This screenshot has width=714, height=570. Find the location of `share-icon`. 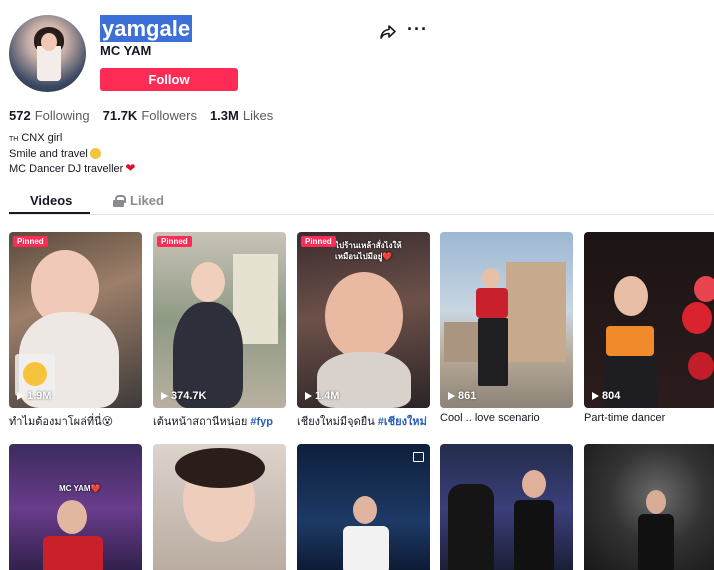

share-icon is located at coordinates (388, 32).